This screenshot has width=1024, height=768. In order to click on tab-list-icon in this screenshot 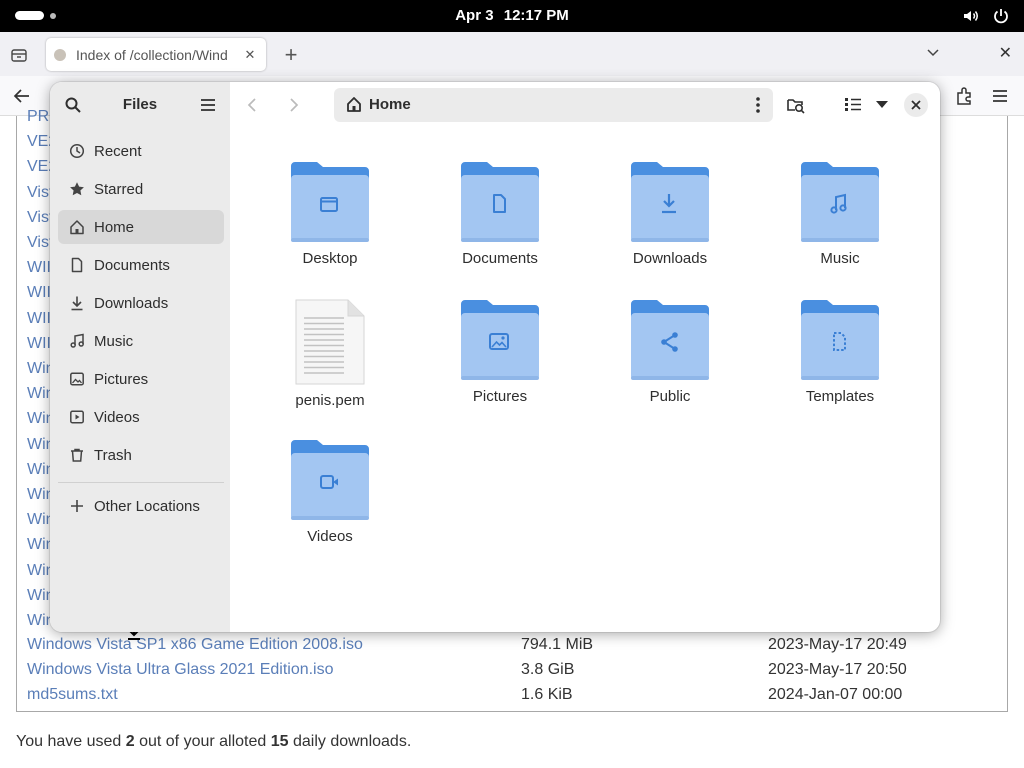, I will do `click(19, 55)`.